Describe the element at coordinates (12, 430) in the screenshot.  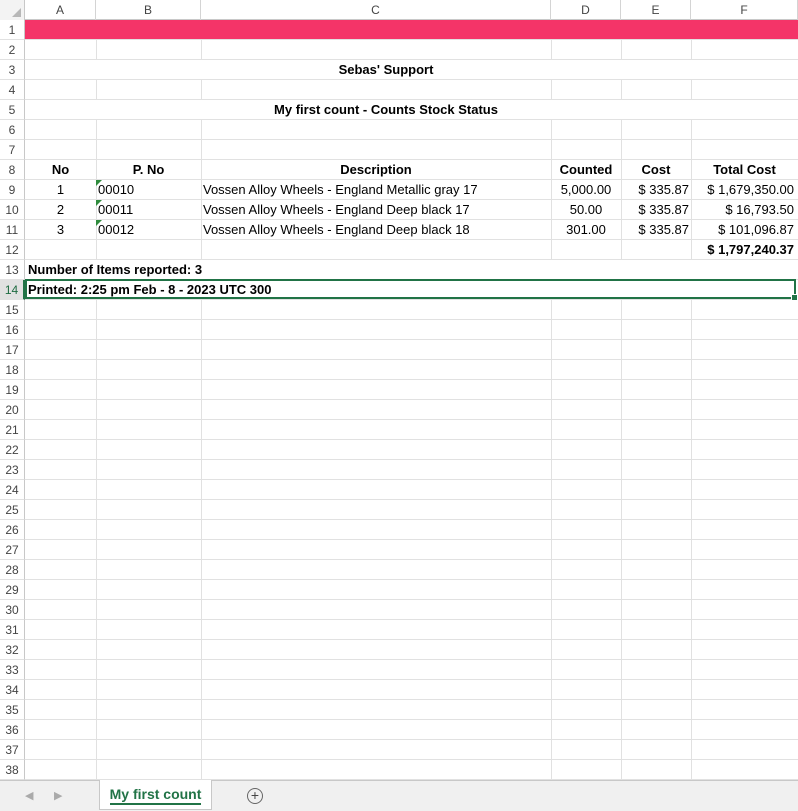
I see `row-header-21: 21` at that location.